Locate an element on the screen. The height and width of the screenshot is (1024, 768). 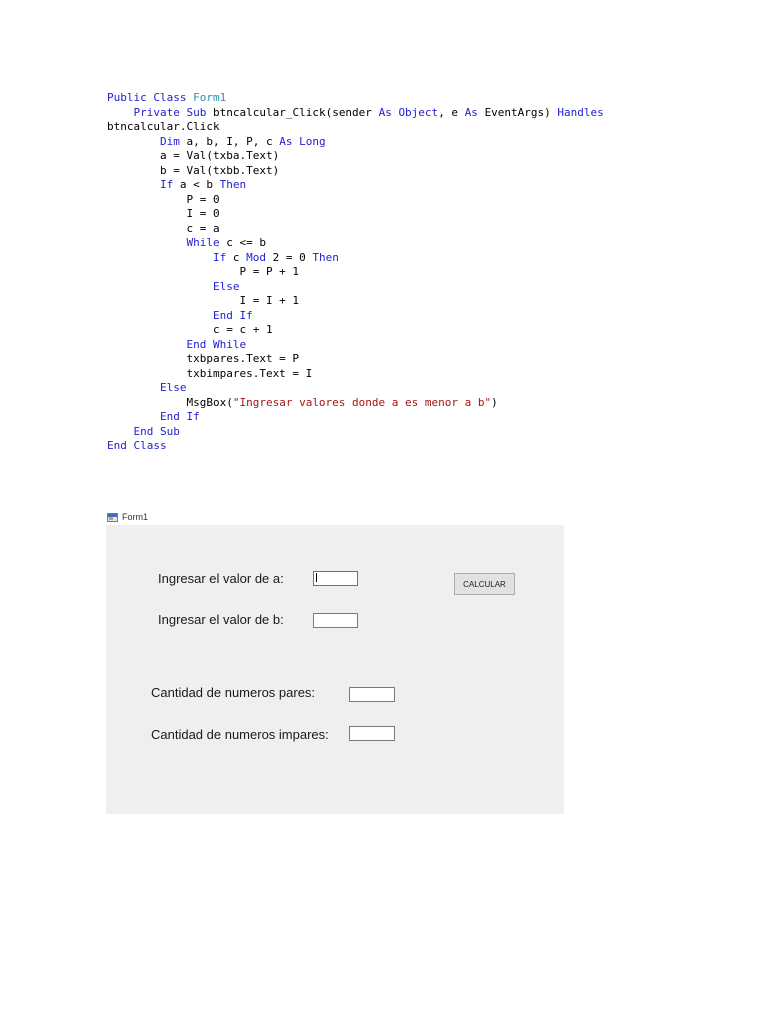
code-line: c = c + 1 is located at coordinates (355, 330).